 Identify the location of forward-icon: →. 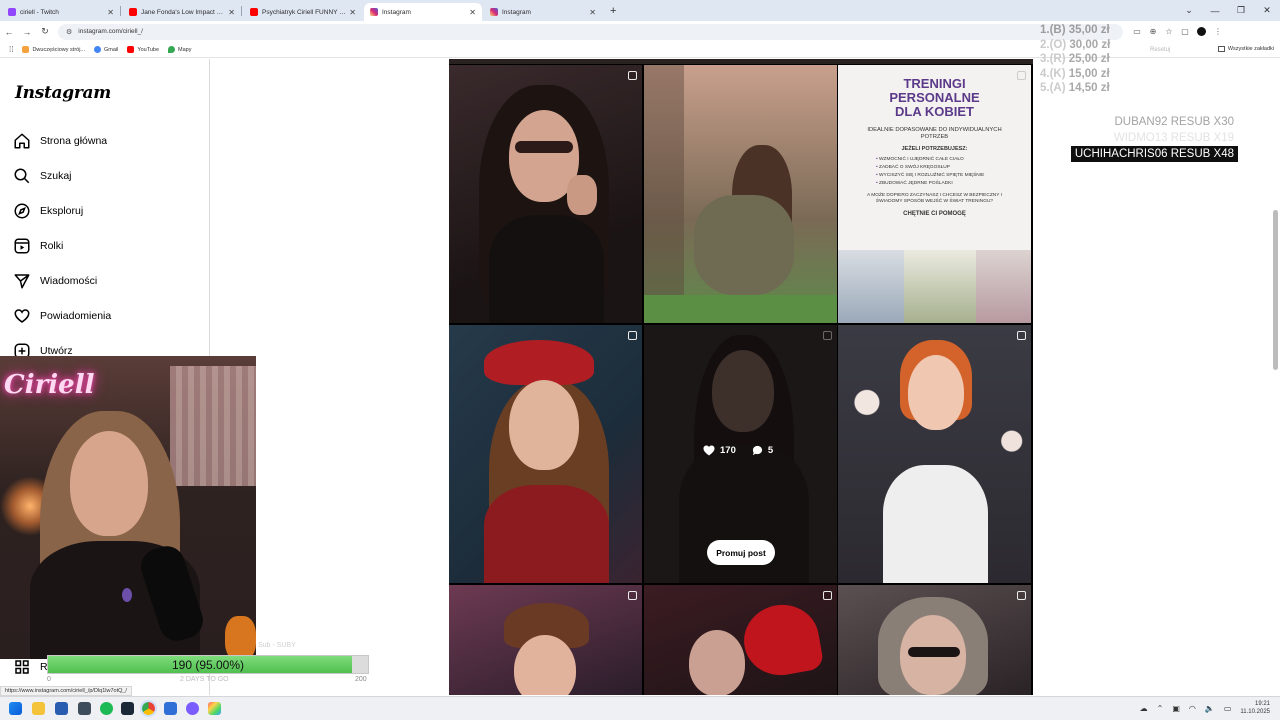
(27, 32).